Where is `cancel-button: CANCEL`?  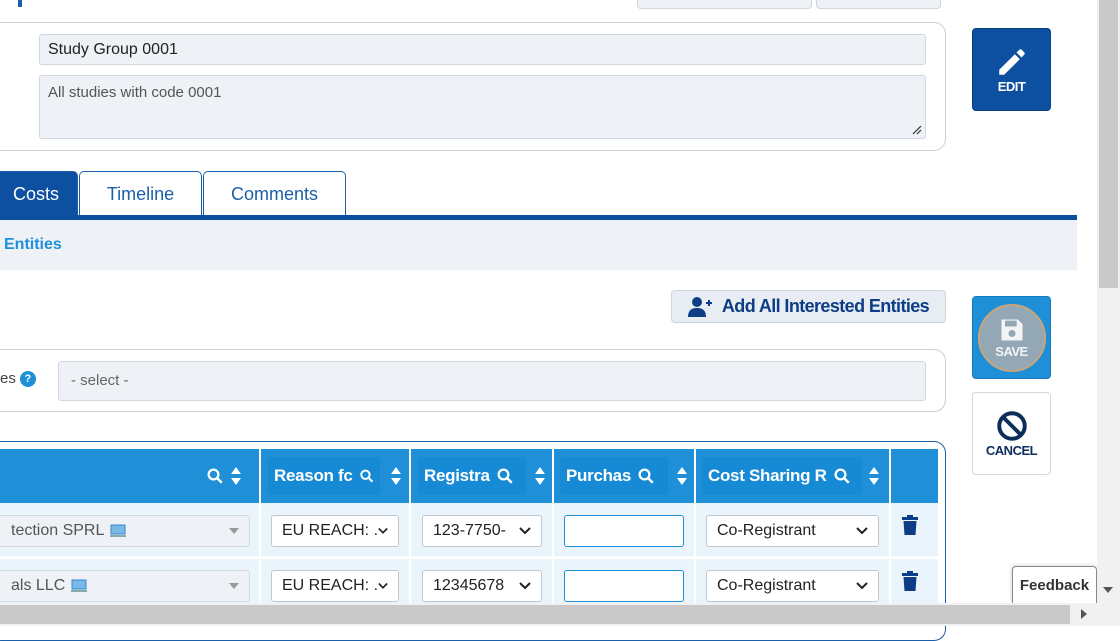 cancel-button: CANCEL is located at coordinates (1011, 433).